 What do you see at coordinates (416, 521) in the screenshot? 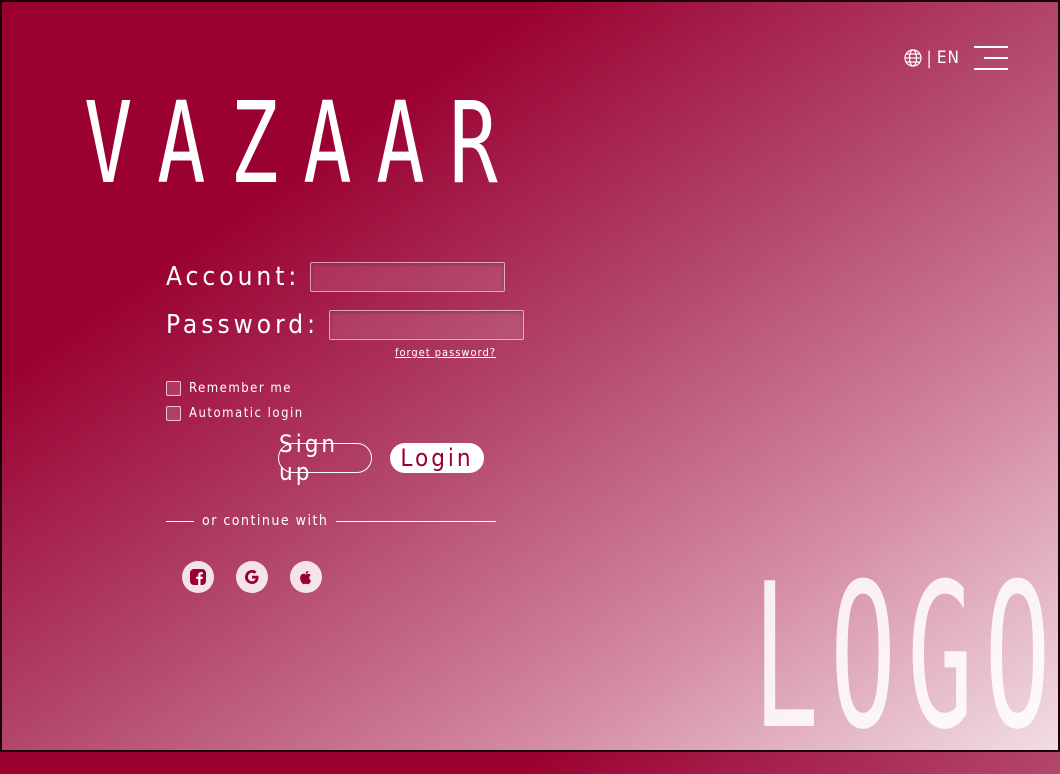
I see `divider-line-right` at bounding box center [416, 521].